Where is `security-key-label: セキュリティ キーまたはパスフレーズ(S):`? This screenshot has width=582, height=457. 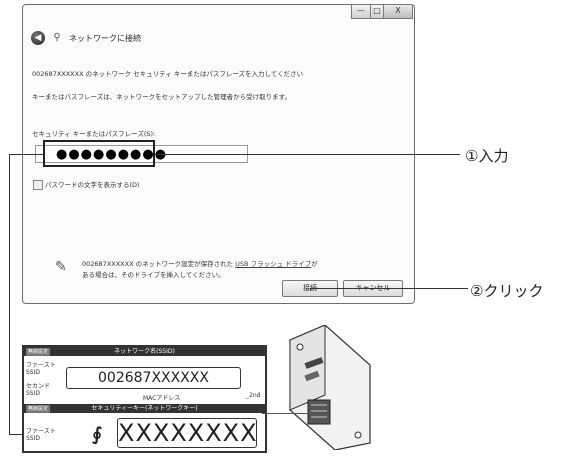
security-key-label: セキュリティ キーまたはパスフレーズ(S): is located at coordinates (94, 134).